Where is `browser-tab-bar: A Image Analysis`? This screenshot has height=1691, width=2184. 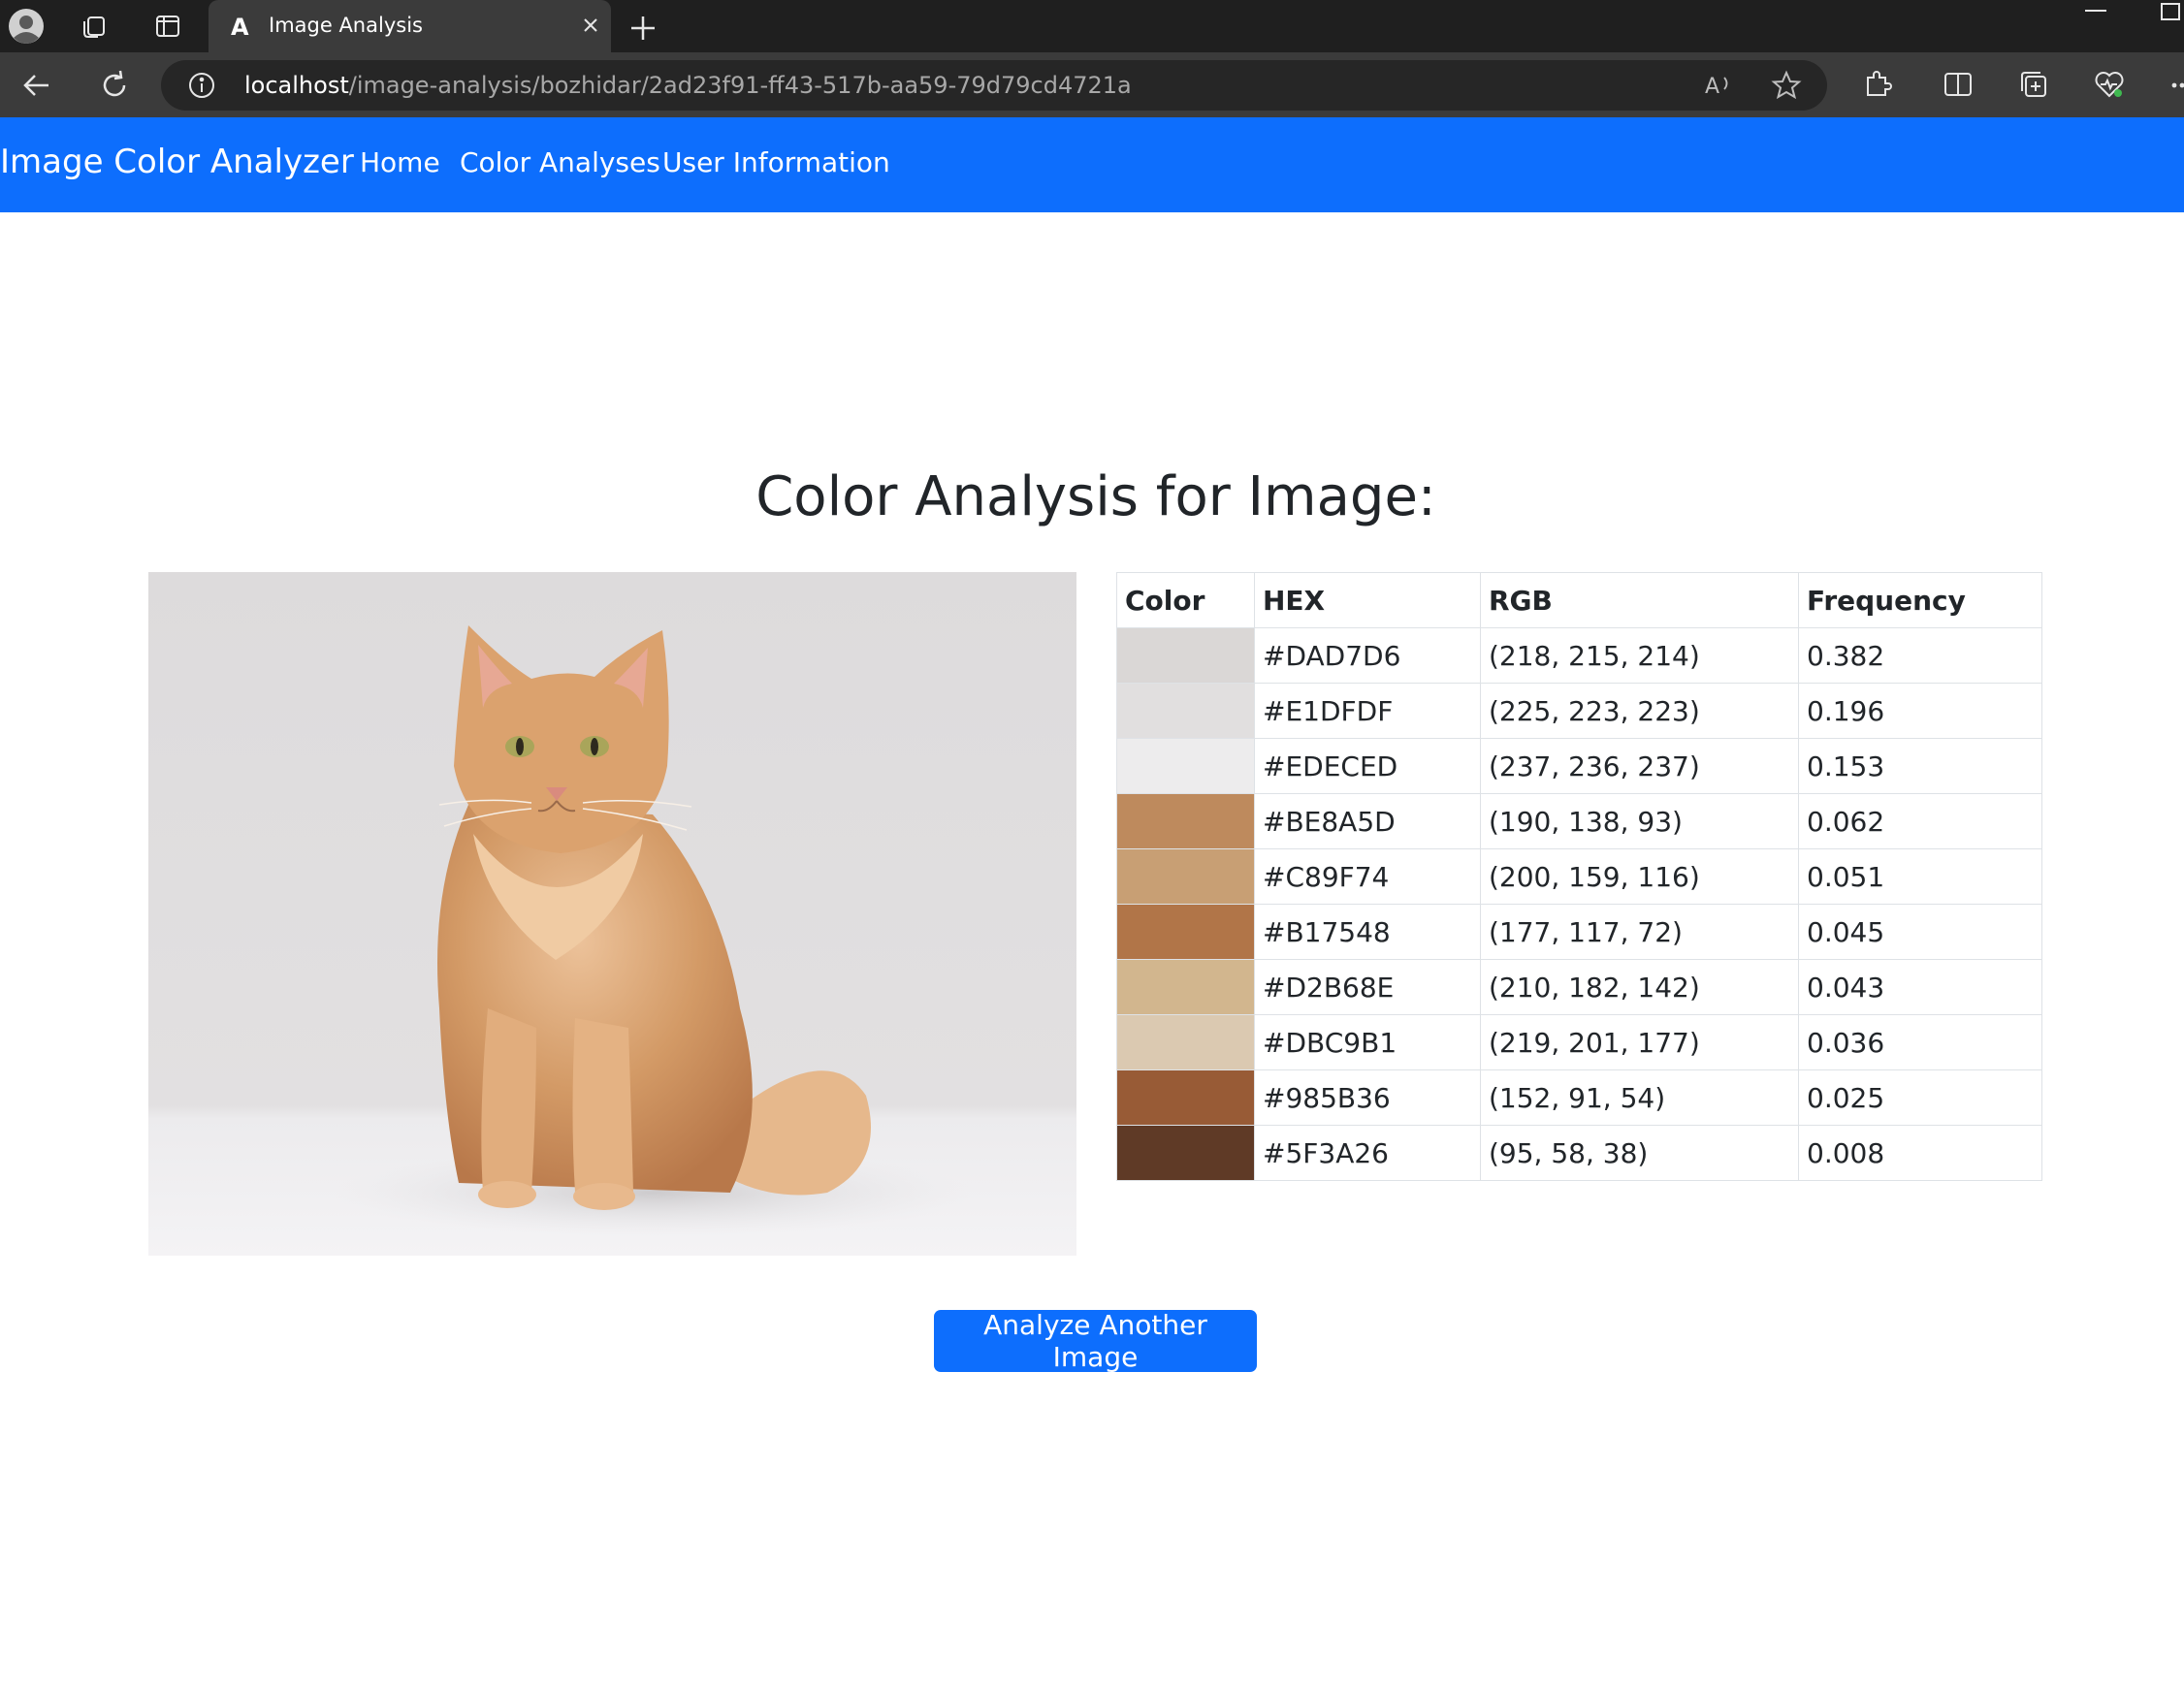 browser-tab-bar: A Image Analysis is located at coordinates (1092, 26).